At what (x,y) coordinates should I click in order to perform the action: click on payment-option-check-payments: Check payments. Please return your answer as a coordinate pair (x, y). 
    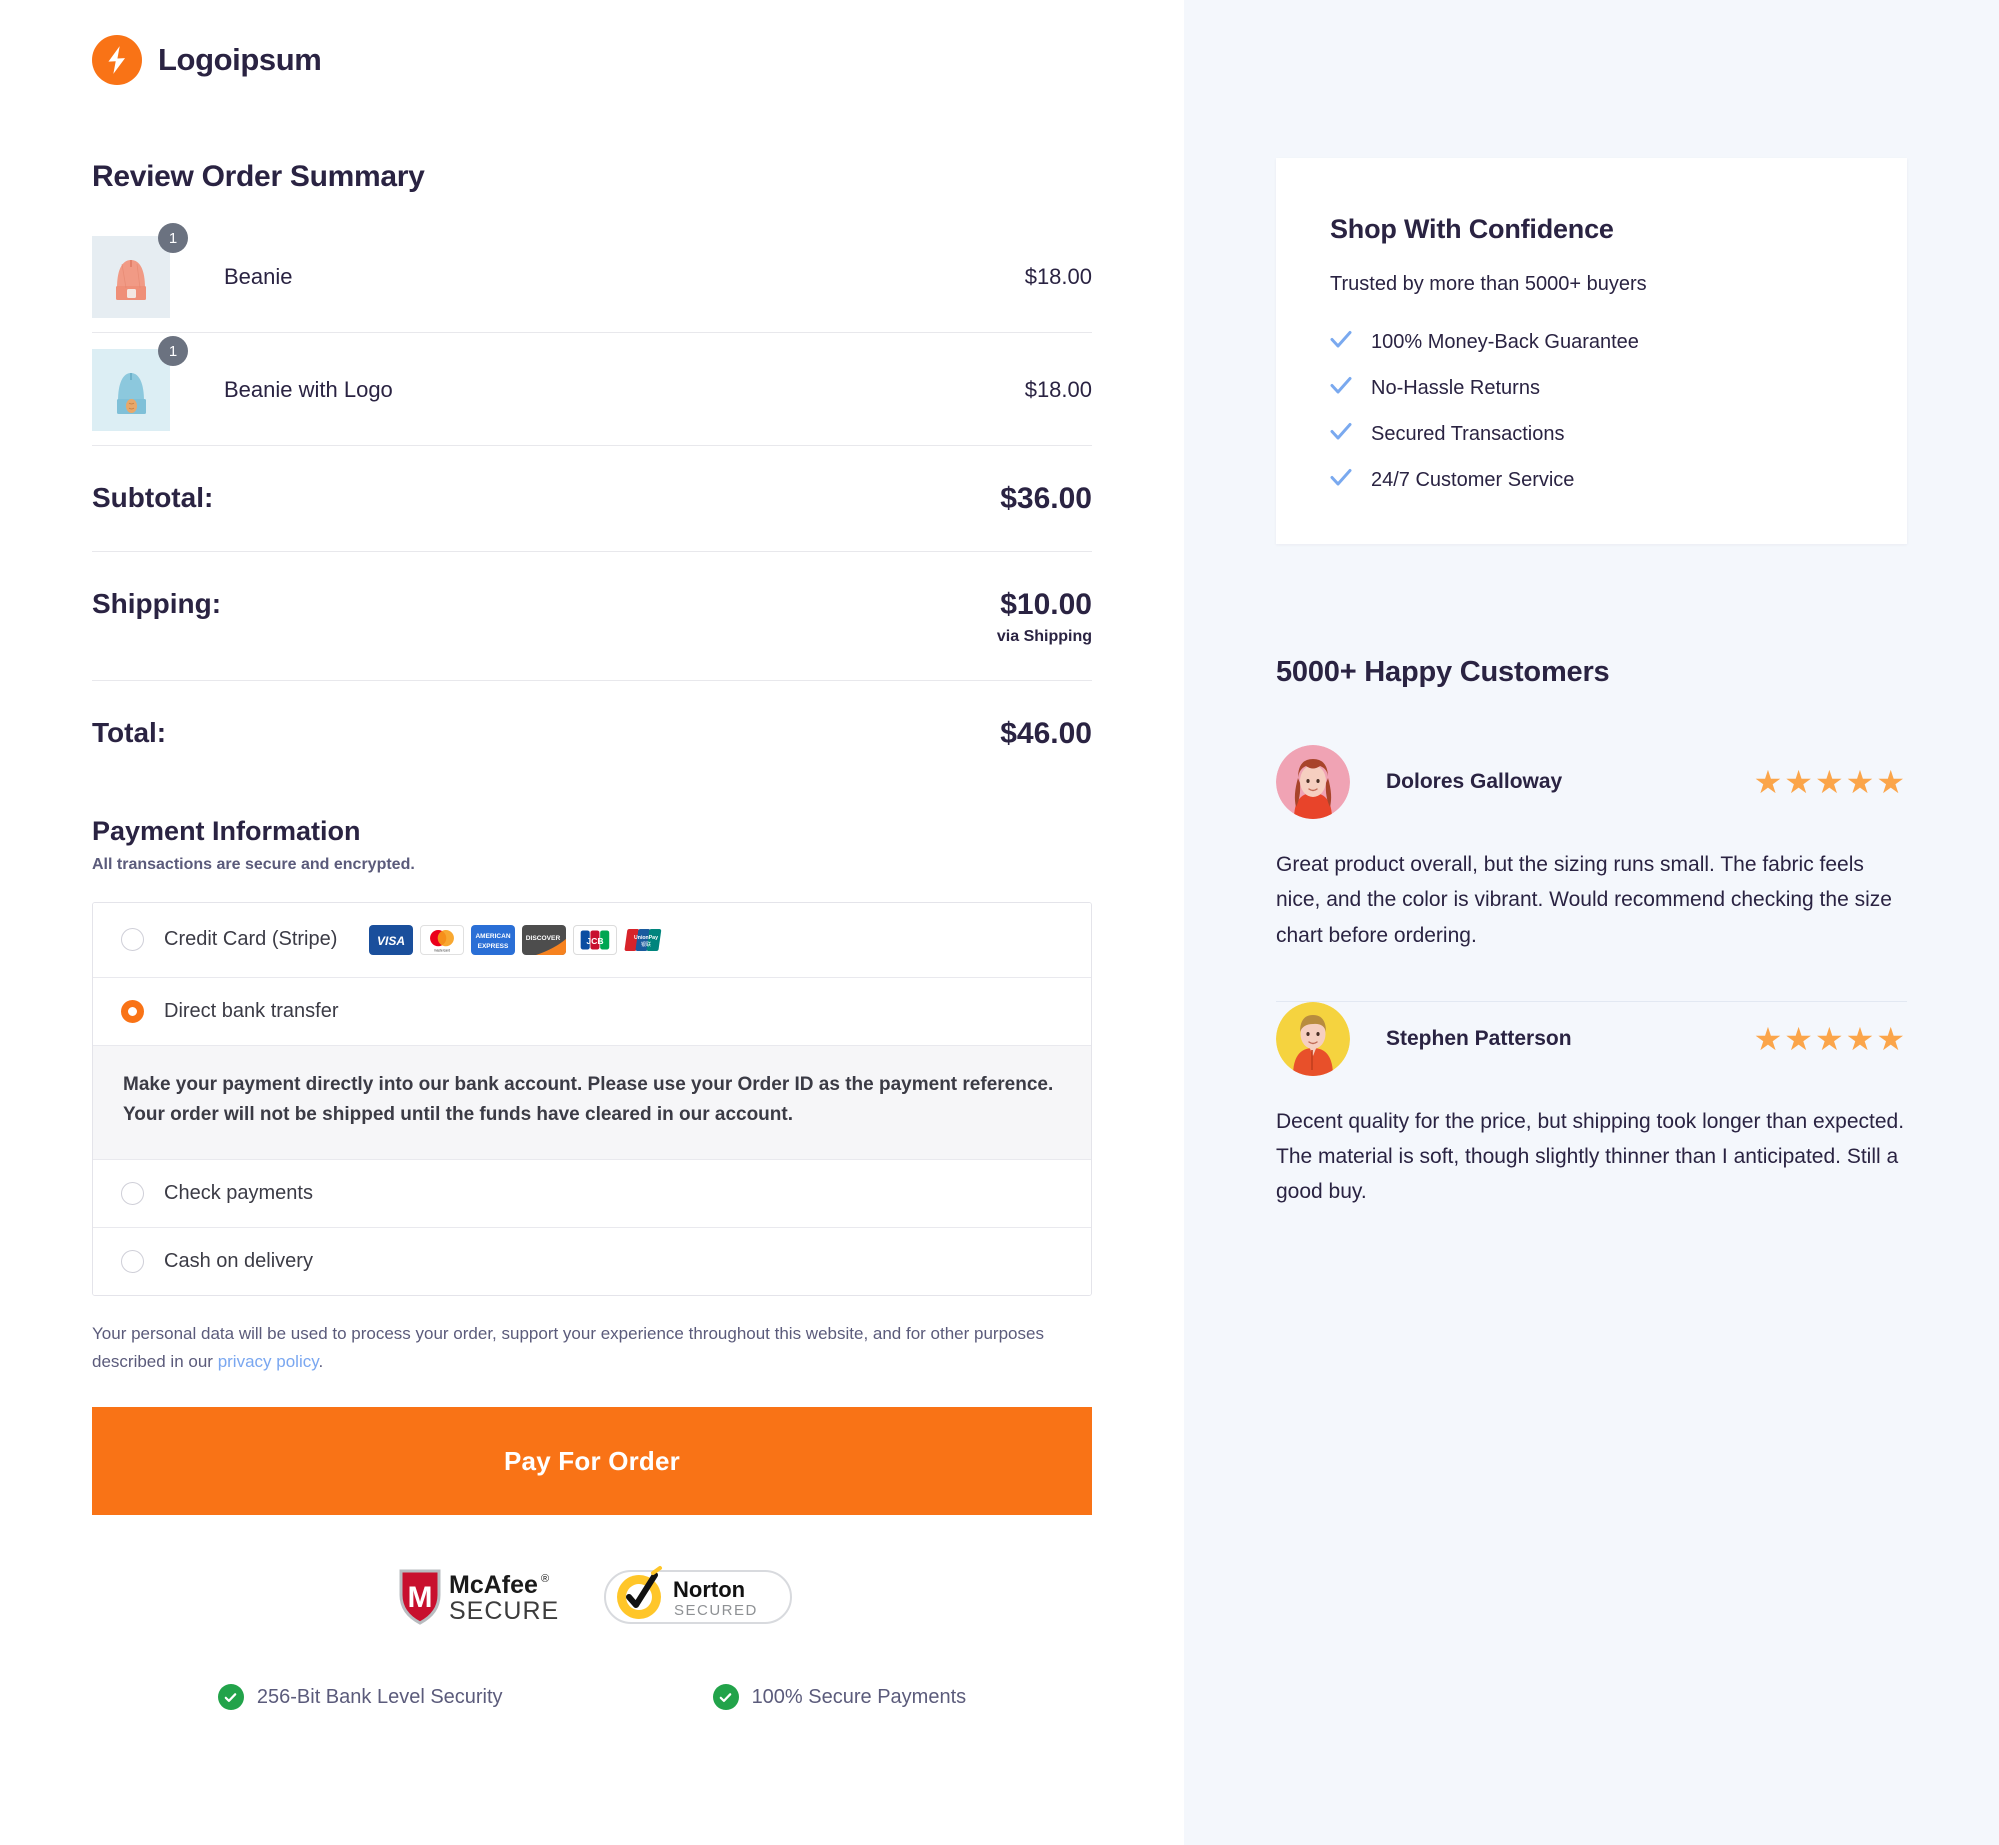
    Looking at the image, I should click on (592, 1194).